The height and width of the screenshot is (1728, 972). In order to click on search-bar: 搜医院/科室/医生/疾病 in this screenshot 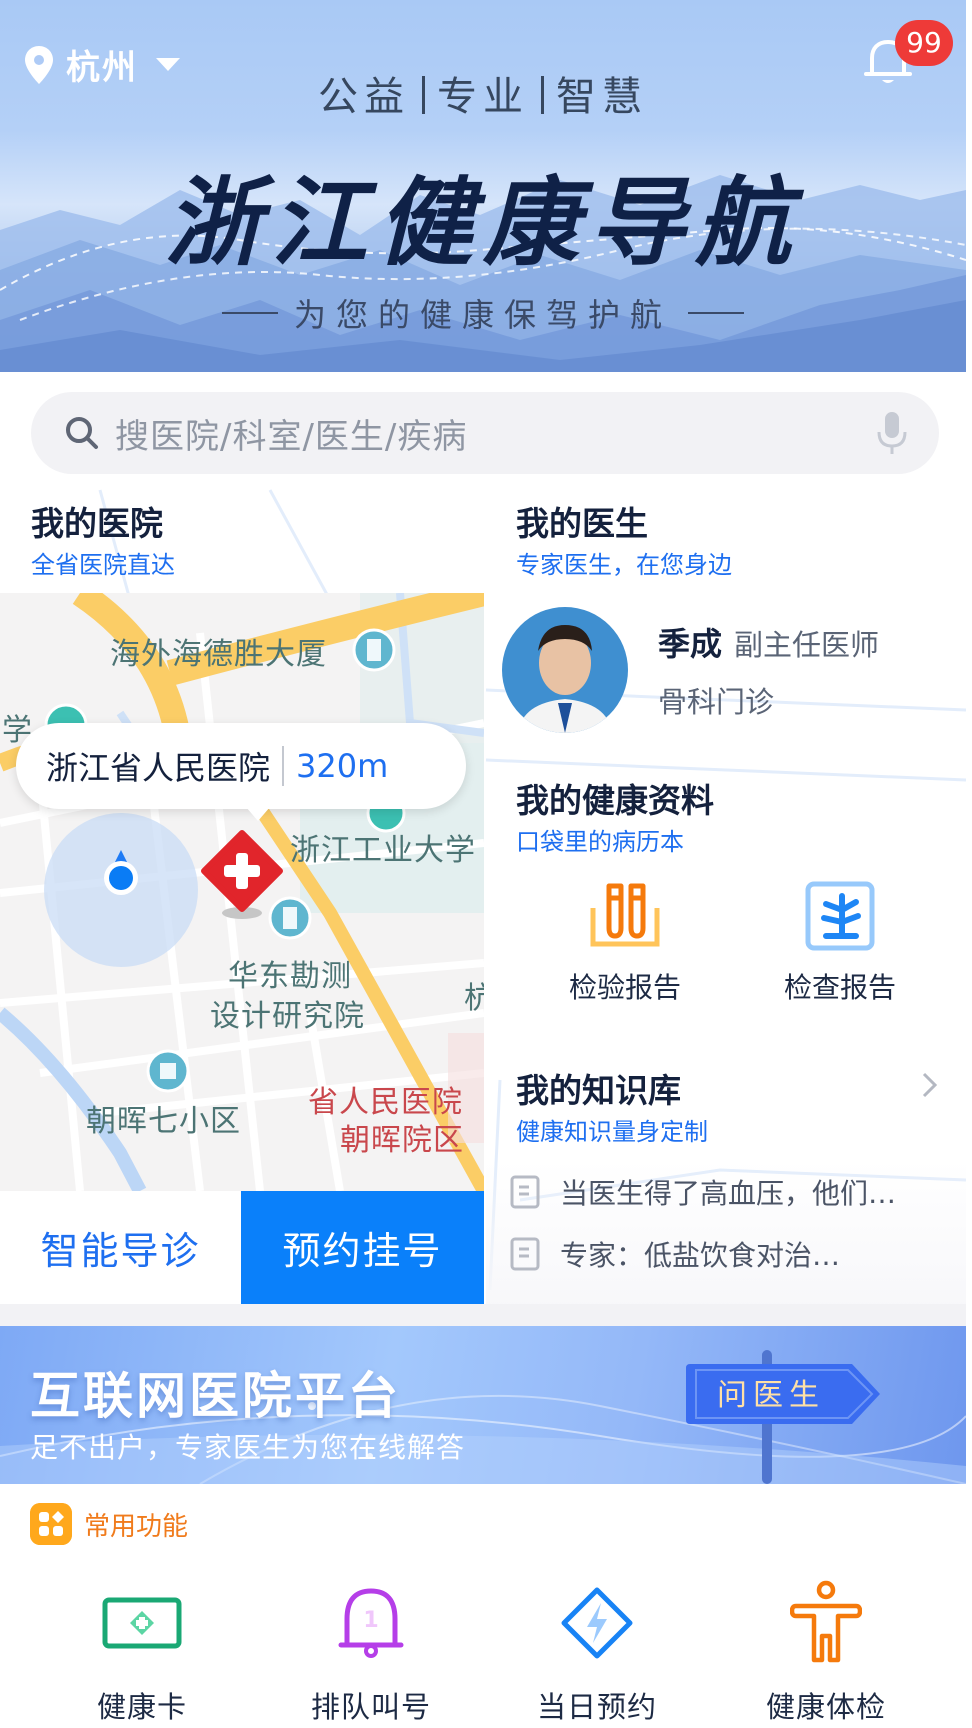, I will do `click(485, 433)`.